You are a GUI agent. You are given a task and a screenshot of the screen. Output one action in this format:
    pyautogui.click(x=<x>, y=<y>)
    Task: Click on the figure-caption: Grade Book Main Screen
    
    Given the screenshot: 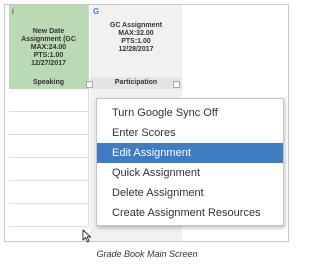 What is the action you would take?
    pyautogui.click(x=147, y=254)
    